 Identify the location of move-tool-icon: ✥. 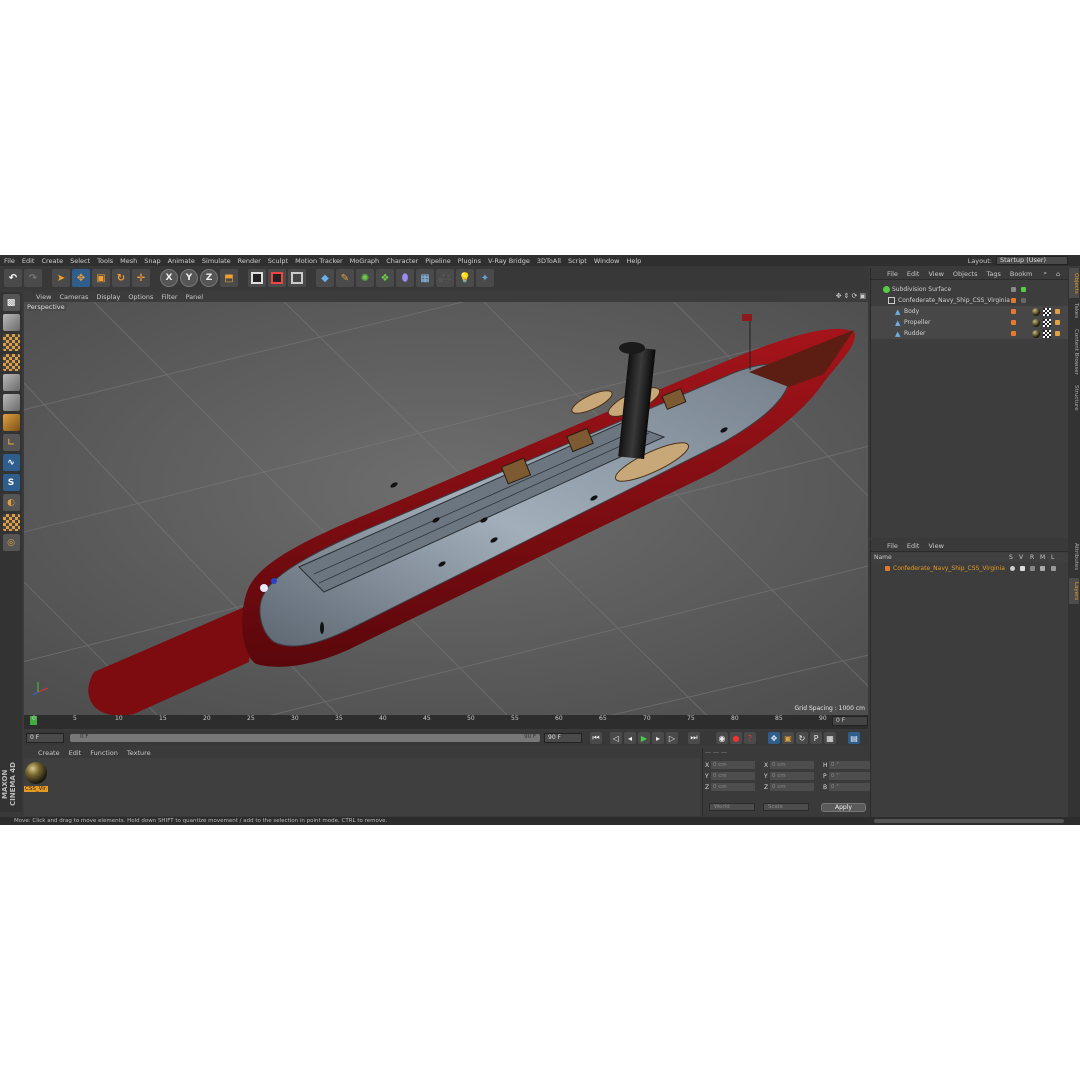
(81, 278).